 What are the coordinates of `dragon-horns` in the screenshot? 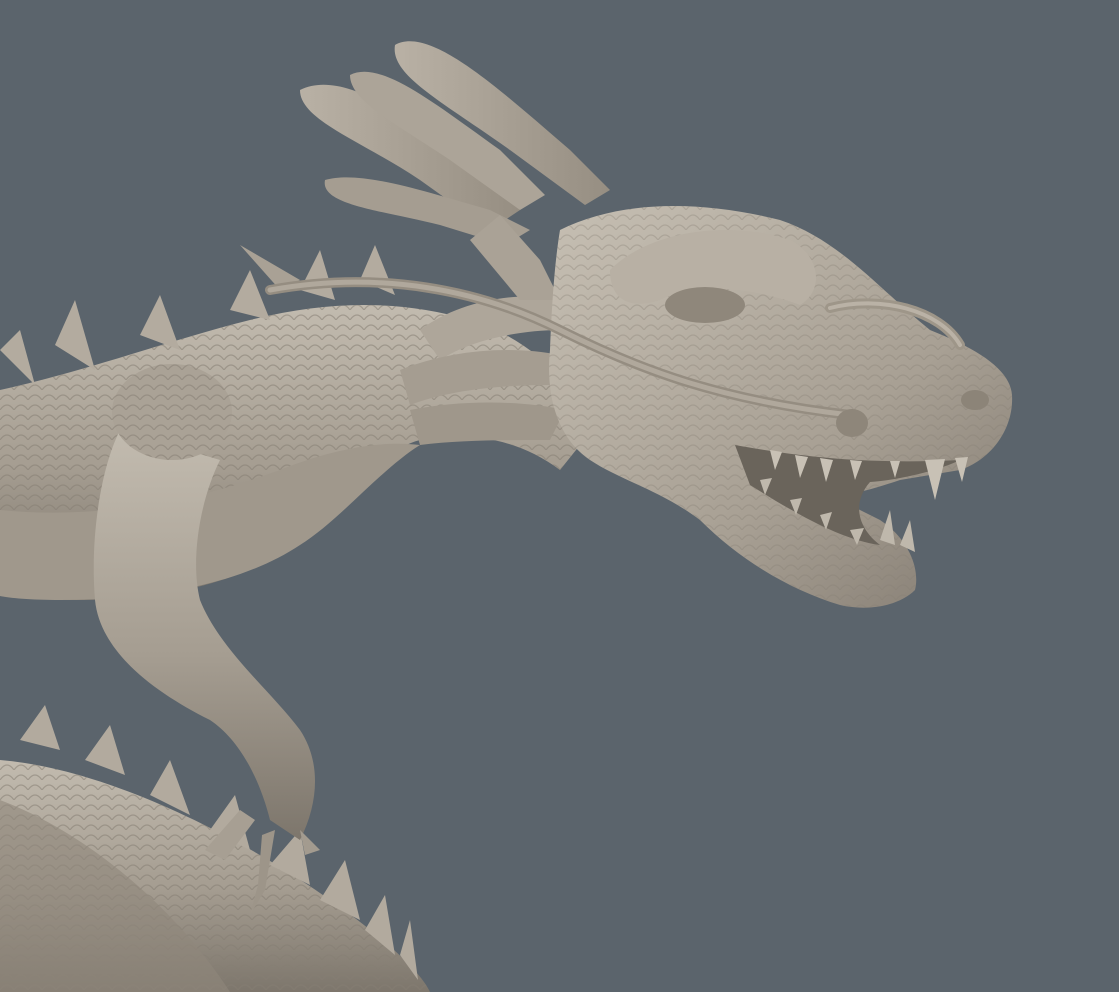 It's located at (455, 143).